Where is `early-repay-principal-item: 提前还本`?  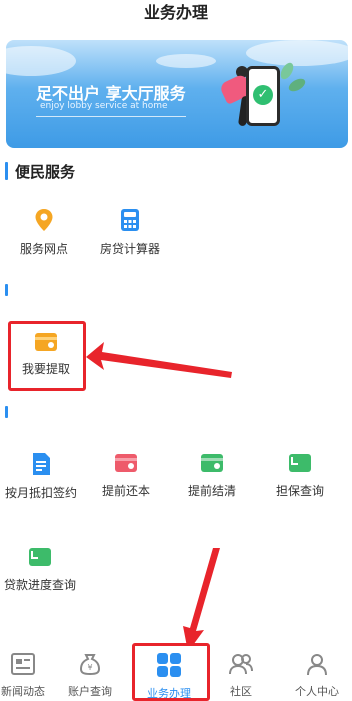
early-repay-principal-item: 提前还本 is located at coordinates (126, 475).